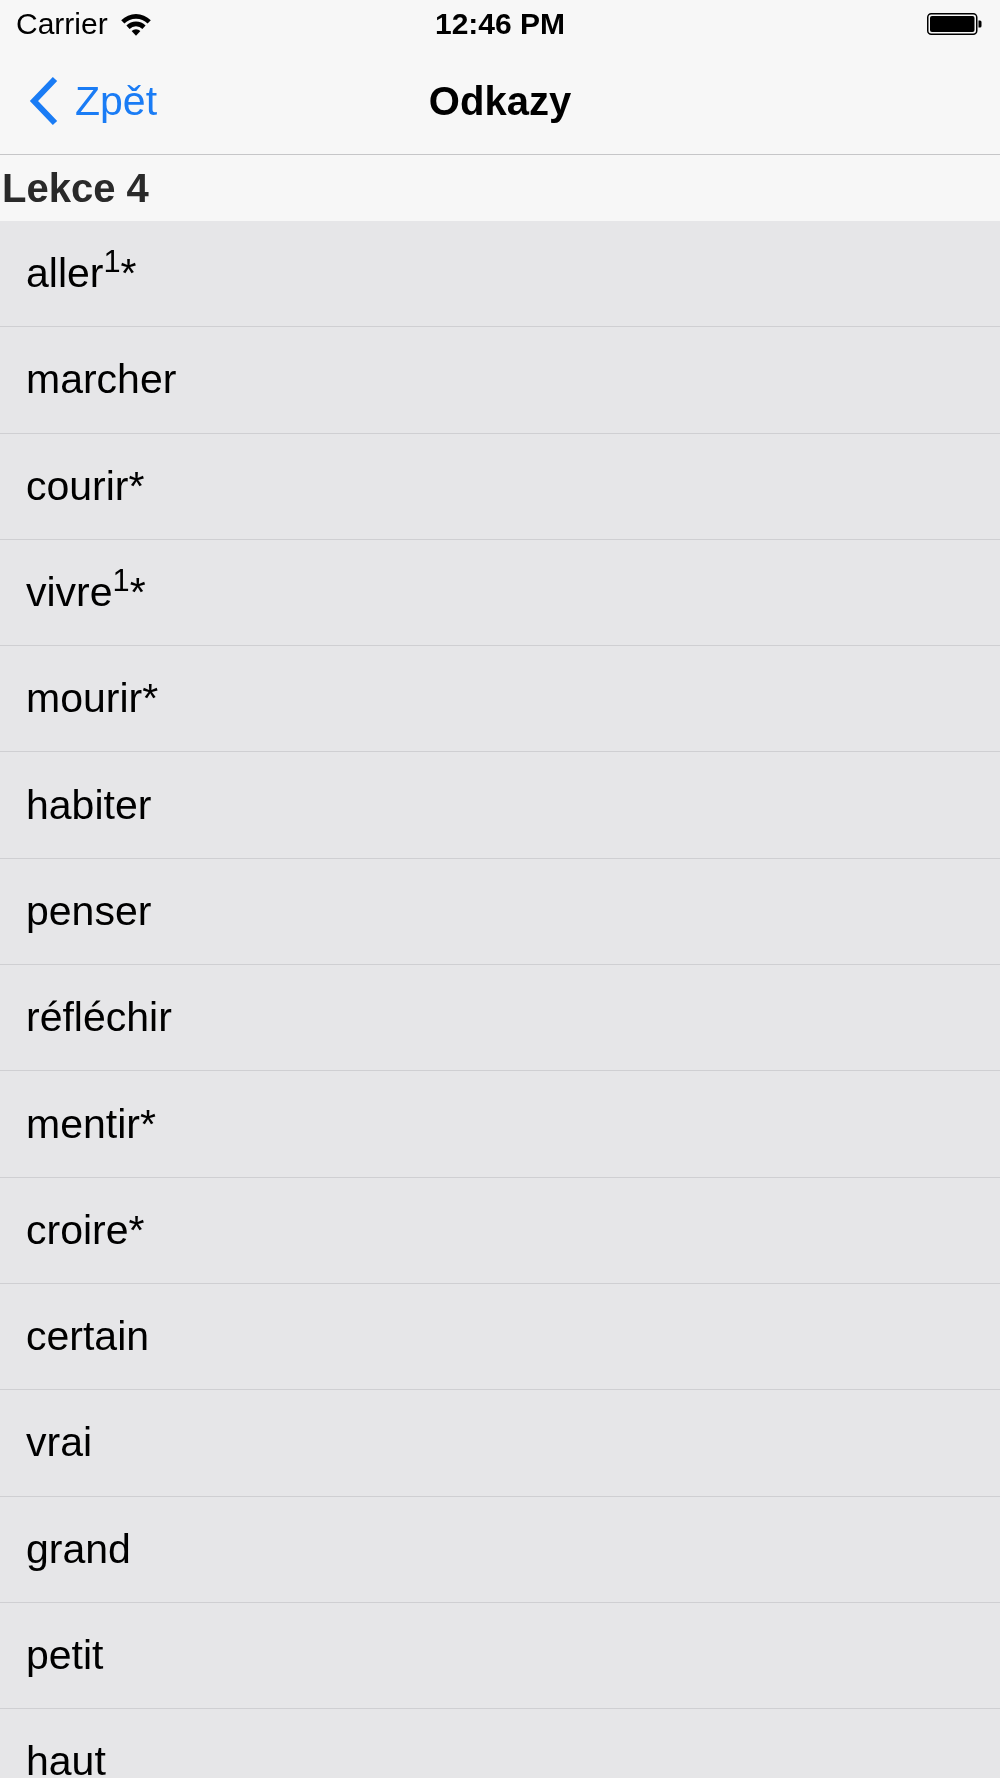 This screenshot has width=1000, height=1778. Describe the element at coordinates (500, 101) in the screenshot. I see `navigation-title: Odkazy` at that location.